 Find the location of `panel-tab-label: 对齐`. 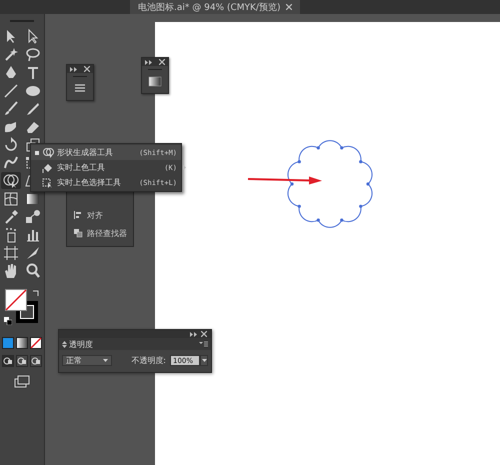

panel-tab-label: 对齐 is located at coordinates (95, 215).